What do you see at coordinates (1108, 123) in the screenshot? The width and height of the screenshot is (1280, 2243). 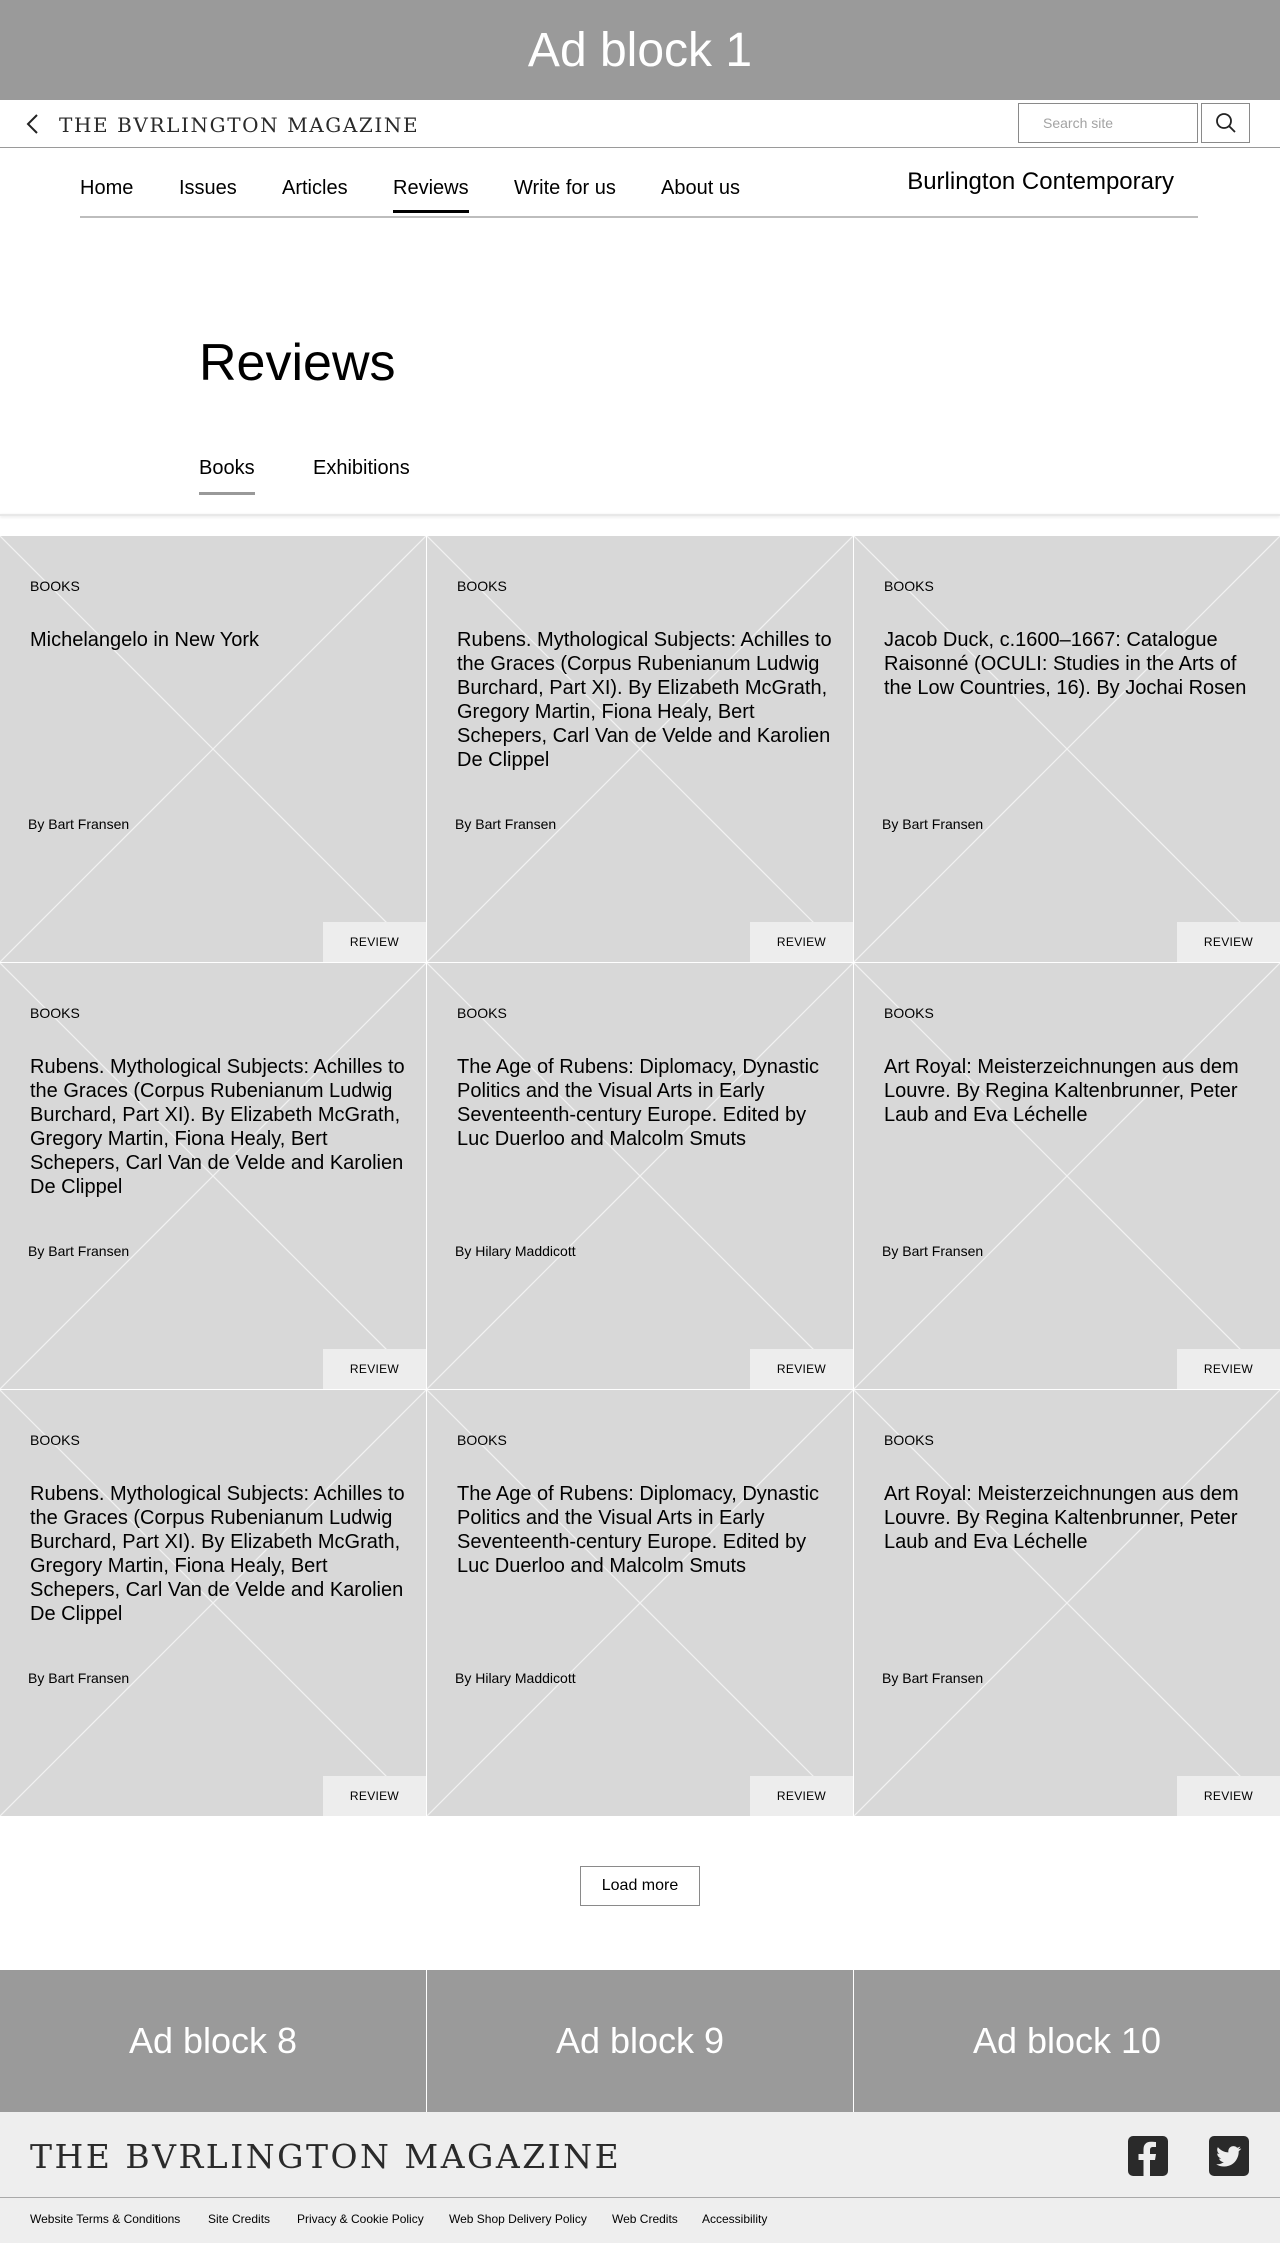 I see `search-input` at bounding box center [1108, 123].